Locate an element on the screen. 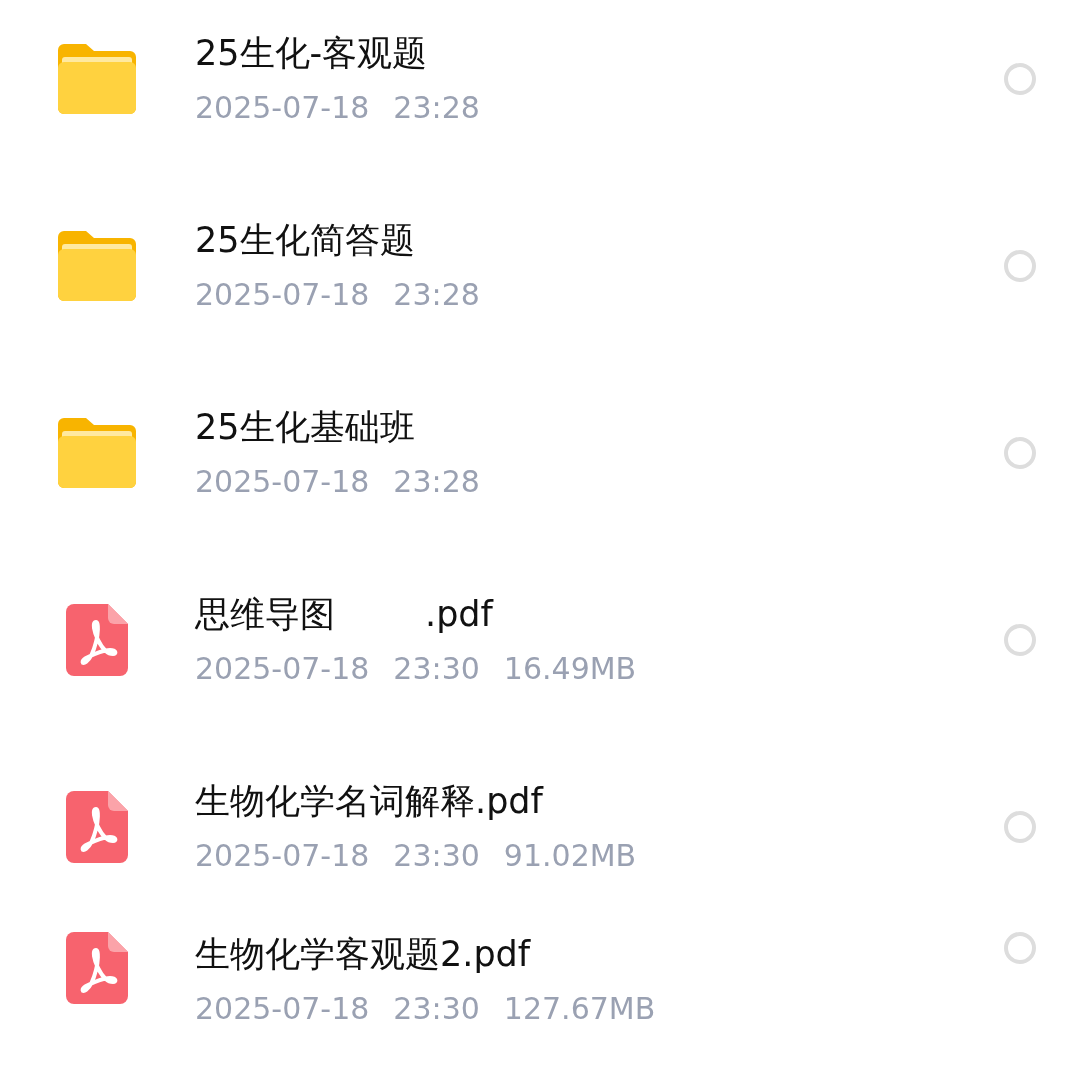 This screenshot has width=1080, height=1080. file-name: 25生化简答题 is located at coordinates (305, 240).